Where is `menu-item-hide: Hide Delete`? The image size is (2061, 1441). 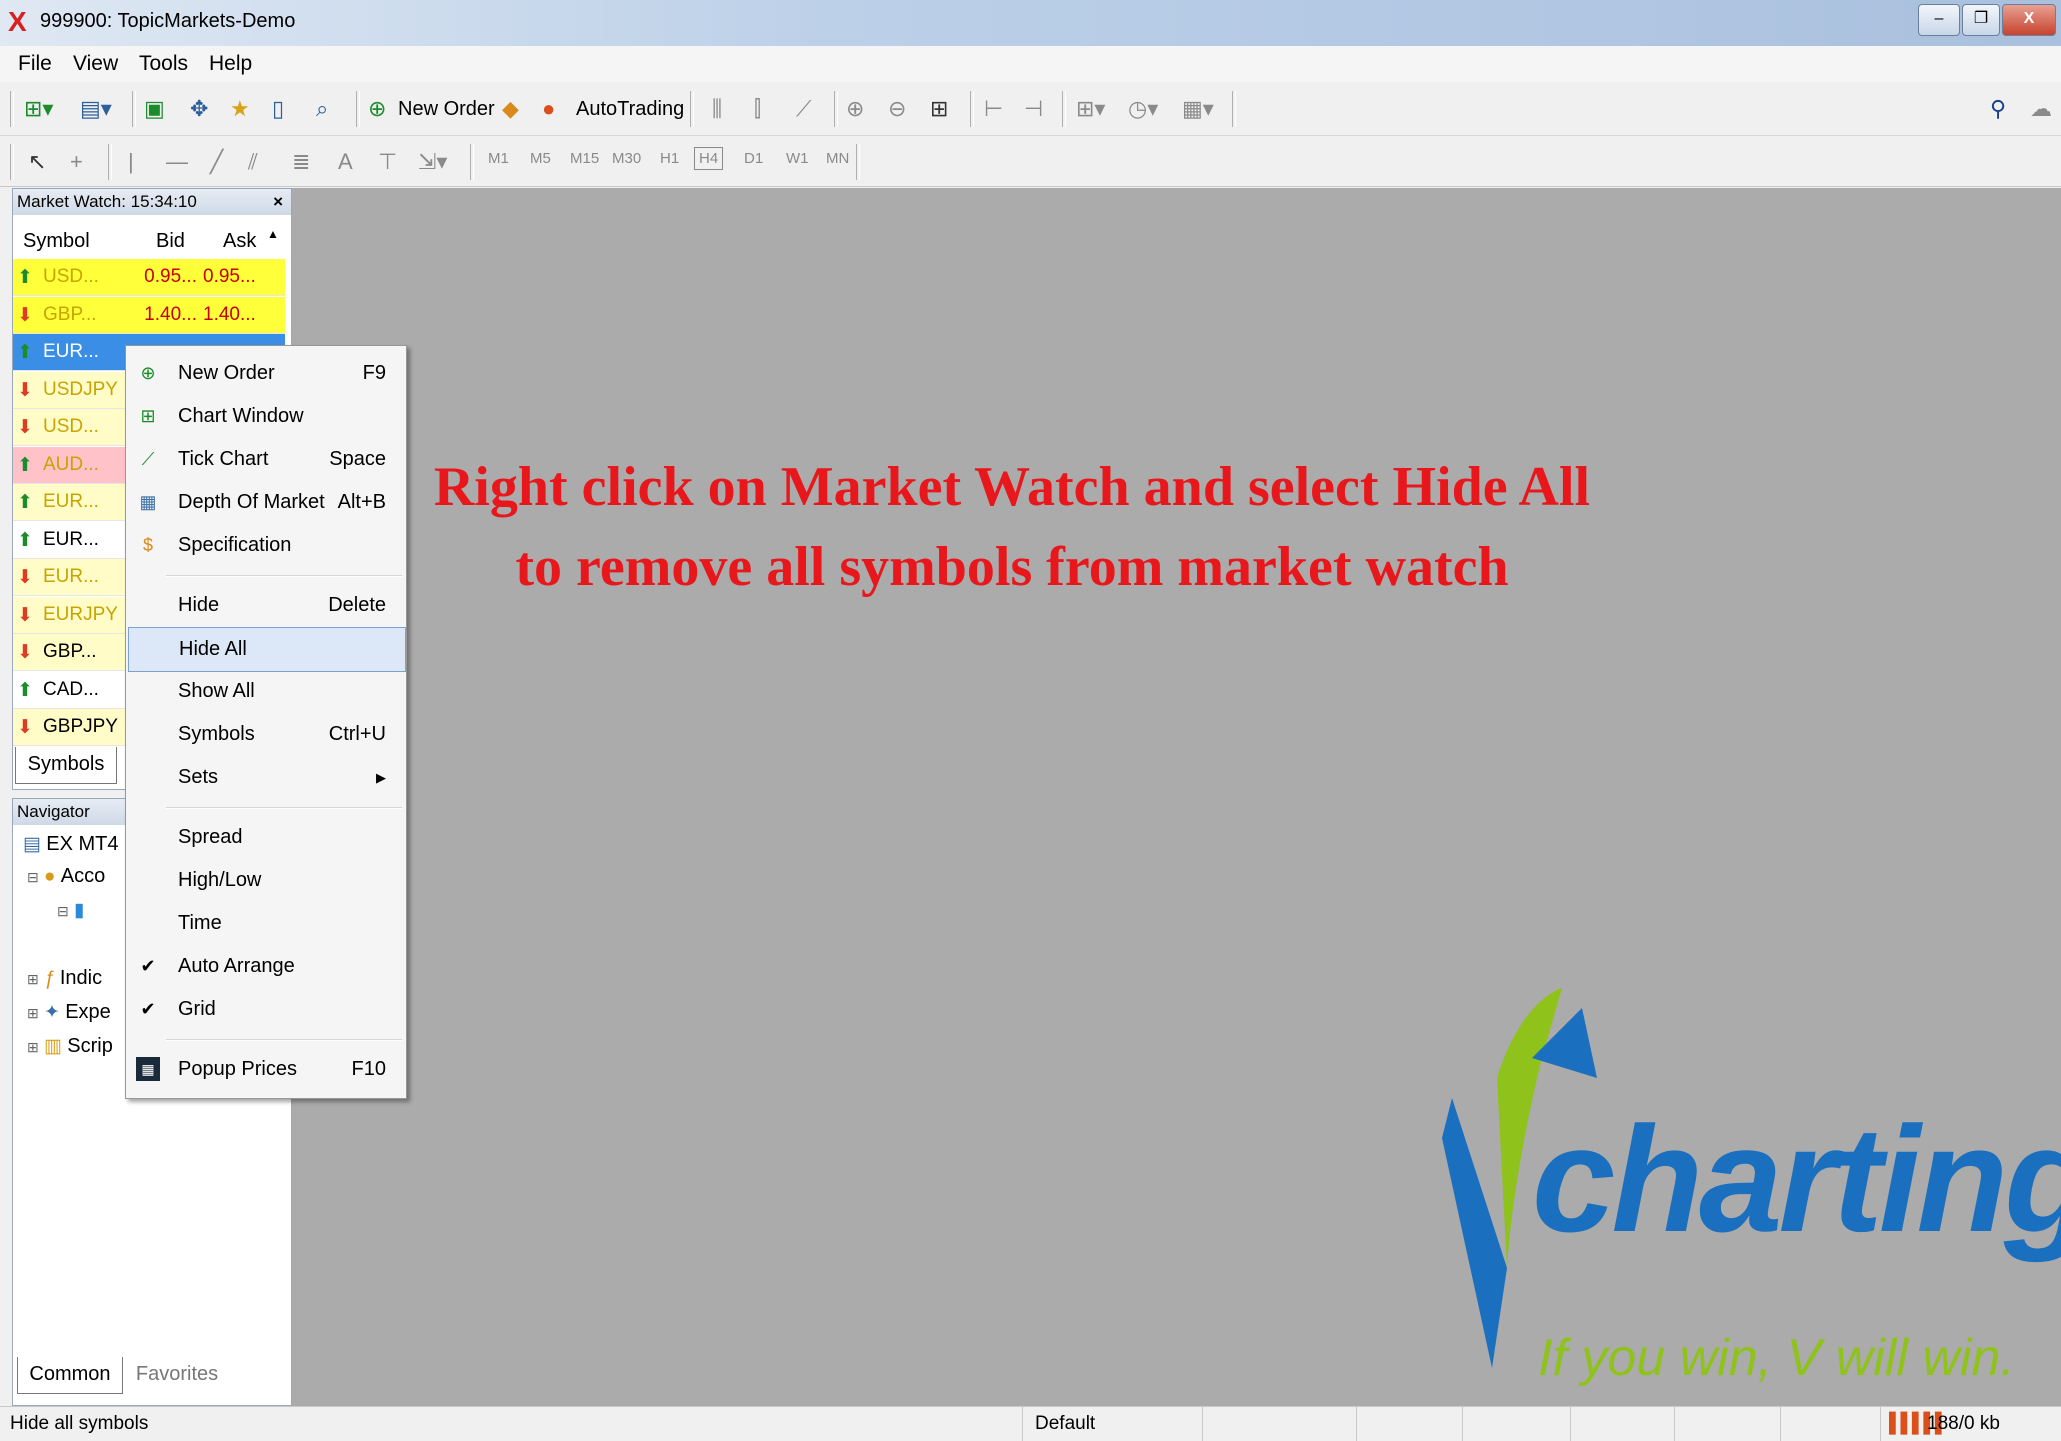 menu-item-hide: Hide Delete is located at coordinates (266, 605).